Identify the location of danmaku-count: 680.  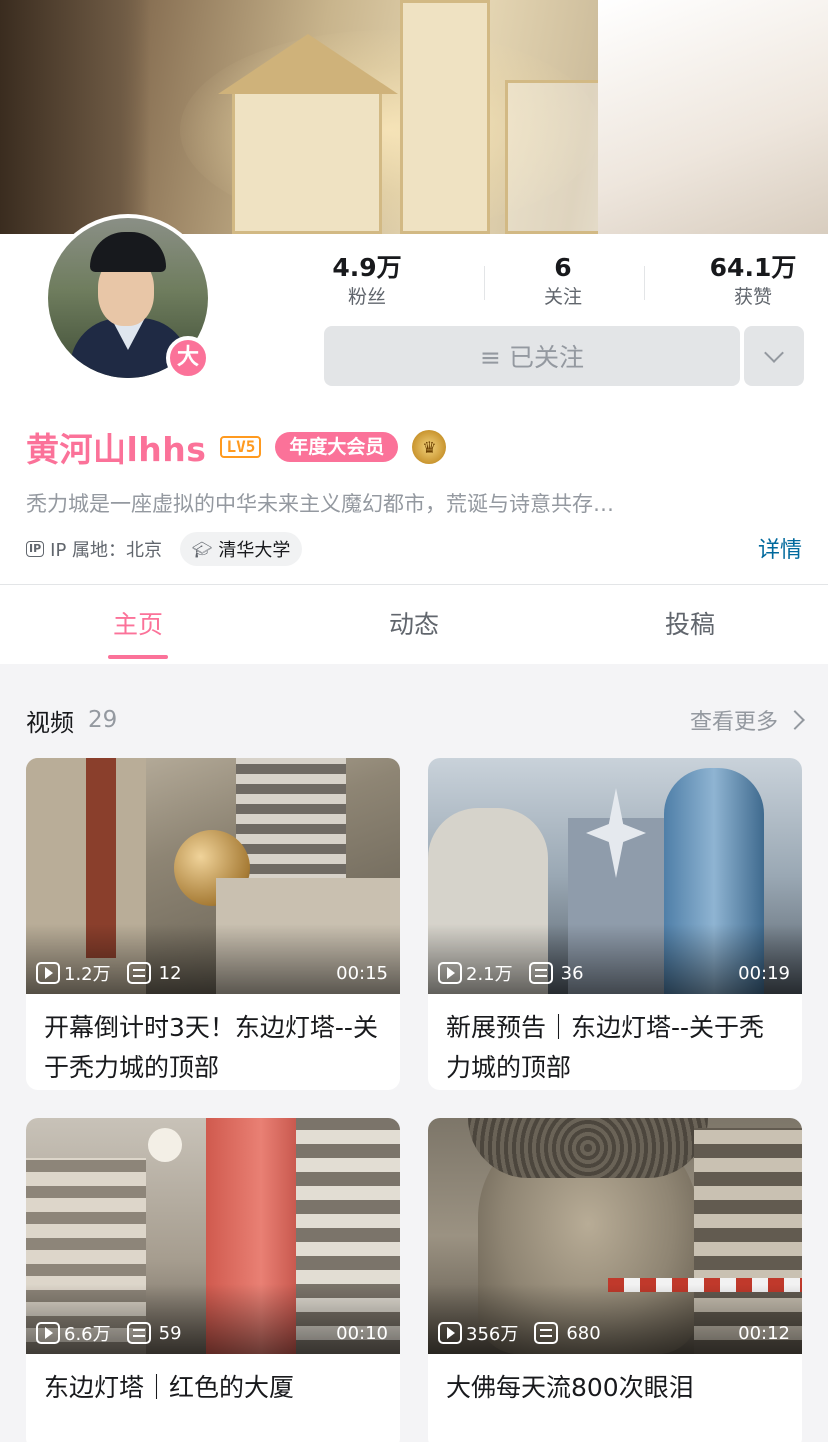
(583, 1333).